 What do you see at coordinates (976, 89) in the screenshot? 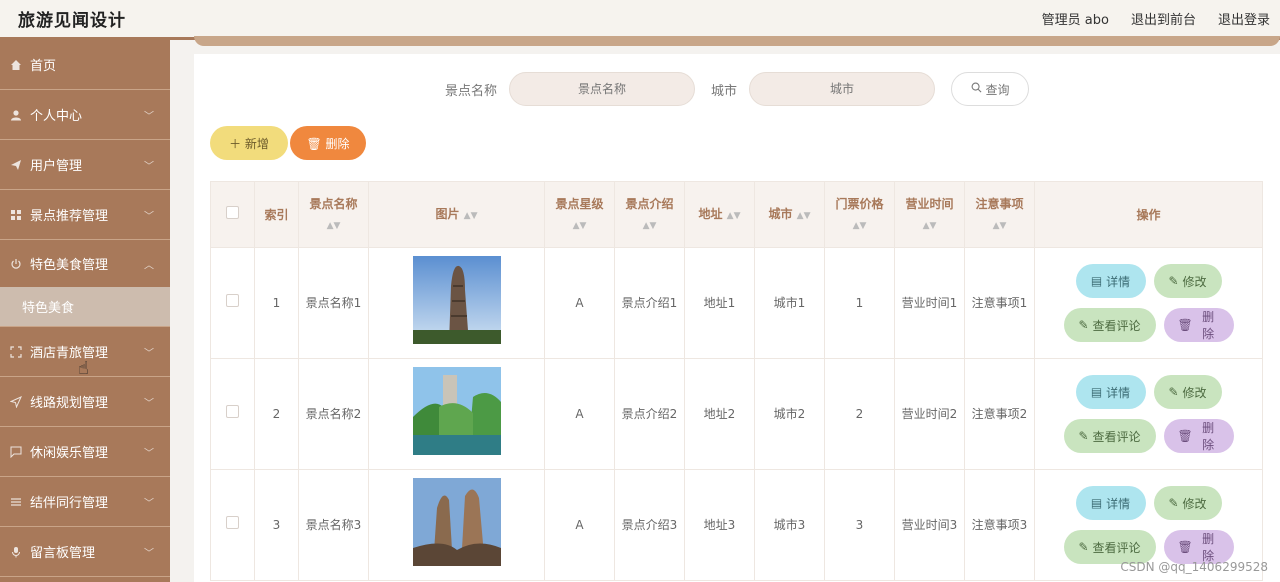
I see `search-icon` at bounding box center [976, 89].